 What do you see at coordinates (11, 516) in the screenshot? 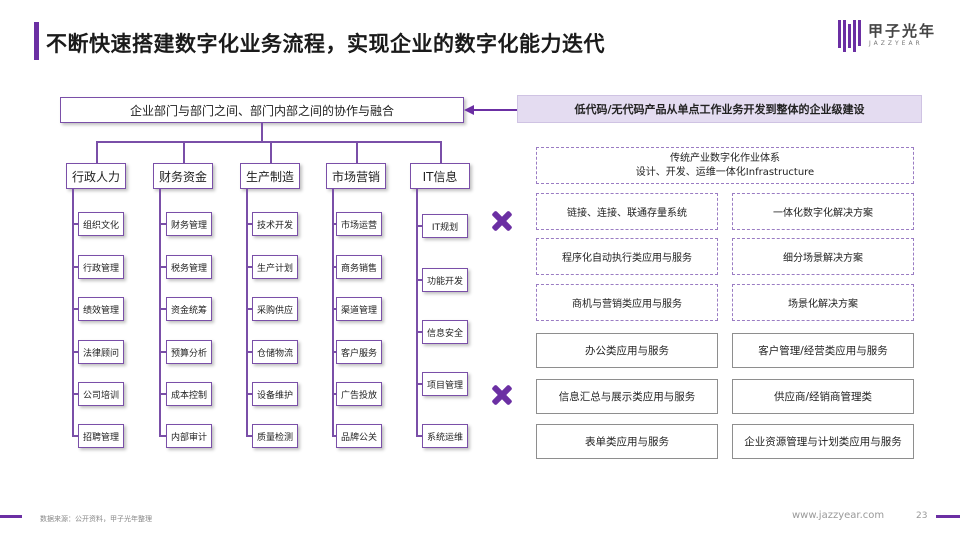
I see `footer-accent-left` at bounding box center [11, 516].